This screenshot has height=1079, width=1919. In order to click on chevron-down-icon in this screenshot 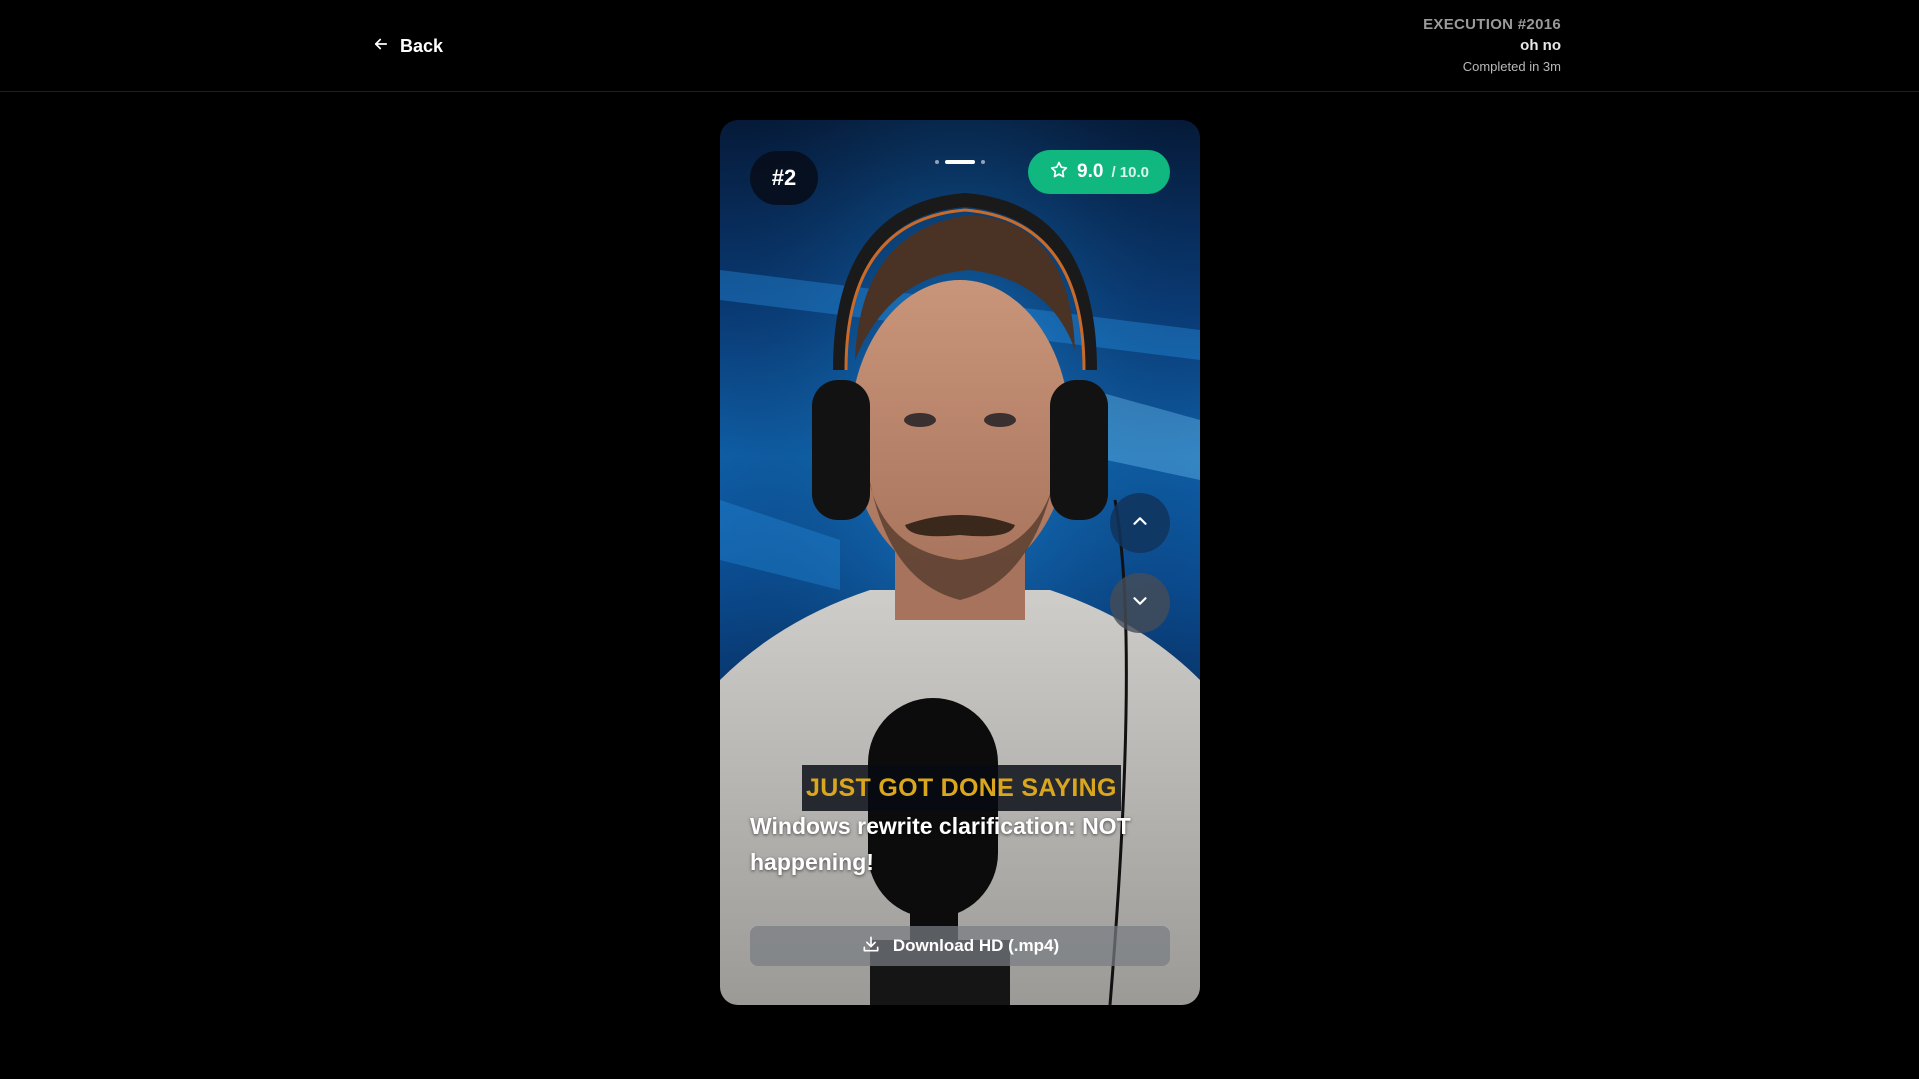, I will do `click(1140, 603)`.